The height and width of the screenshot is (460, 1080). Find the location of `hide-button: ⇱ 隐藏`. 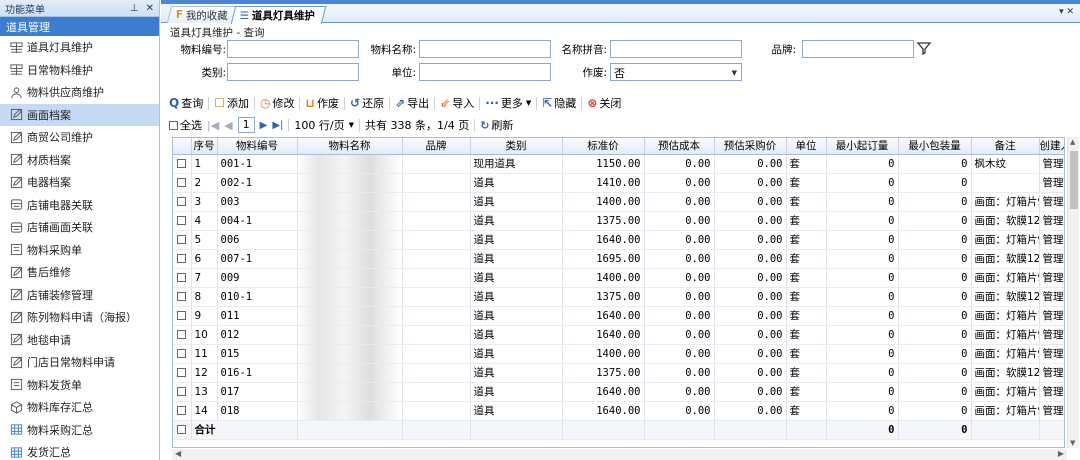

hide-button: ⇱ 隐藏 is located at coordinates (559, 103).